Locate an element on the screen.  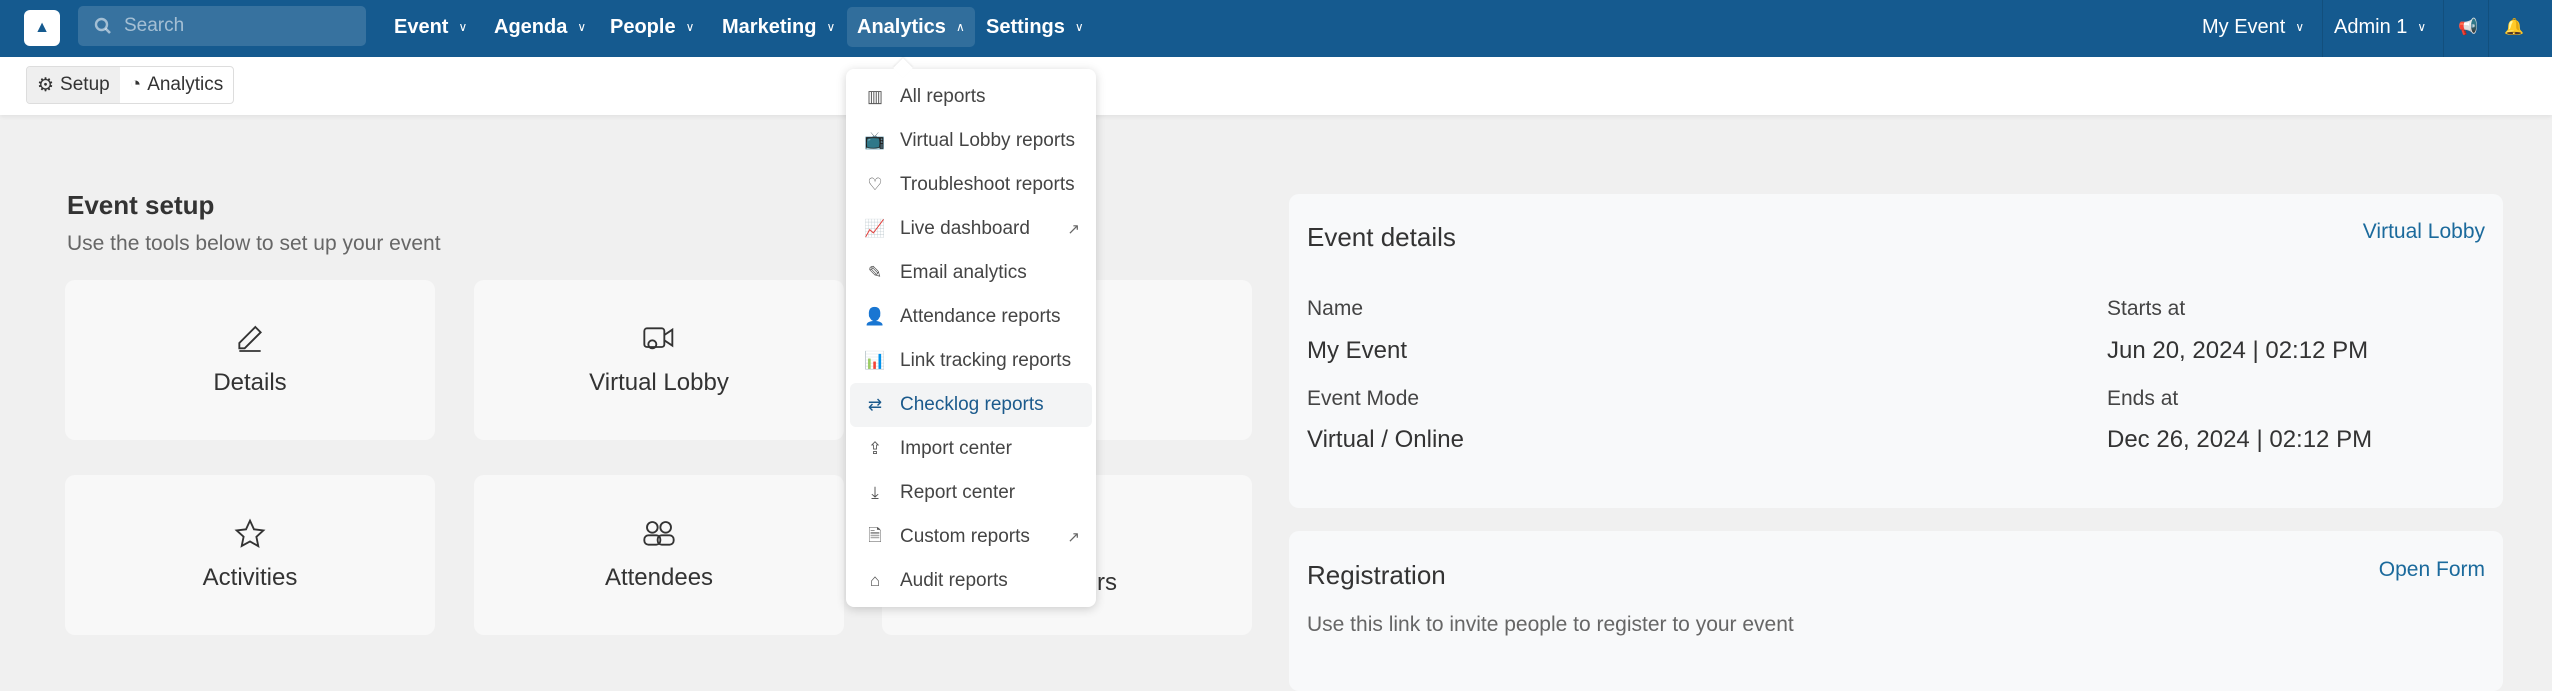
menu-item-audit-reports: ⌂ Audit reports is located at coordinates (971, 581).